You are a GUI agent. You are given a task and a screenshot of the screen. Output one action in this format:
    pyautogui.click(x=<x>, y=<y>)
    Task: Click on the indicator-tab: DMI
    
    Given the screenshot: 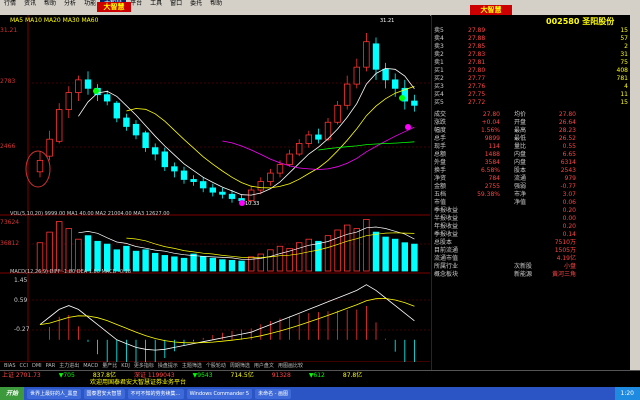 What is the action you would take?
    pyautogui.click(x=37, y=366)
    